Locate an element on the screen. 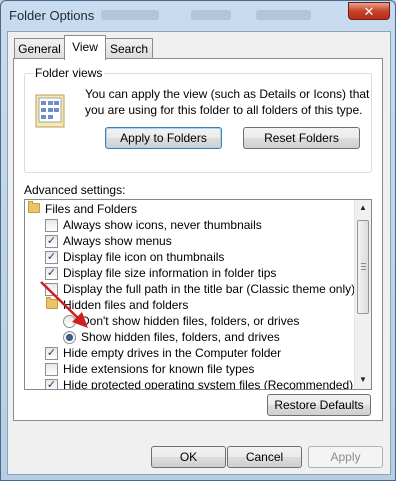 Image resolution: width=396 pixels, height=481 pixels. tab-label: View is located at coordinates (85, 47).